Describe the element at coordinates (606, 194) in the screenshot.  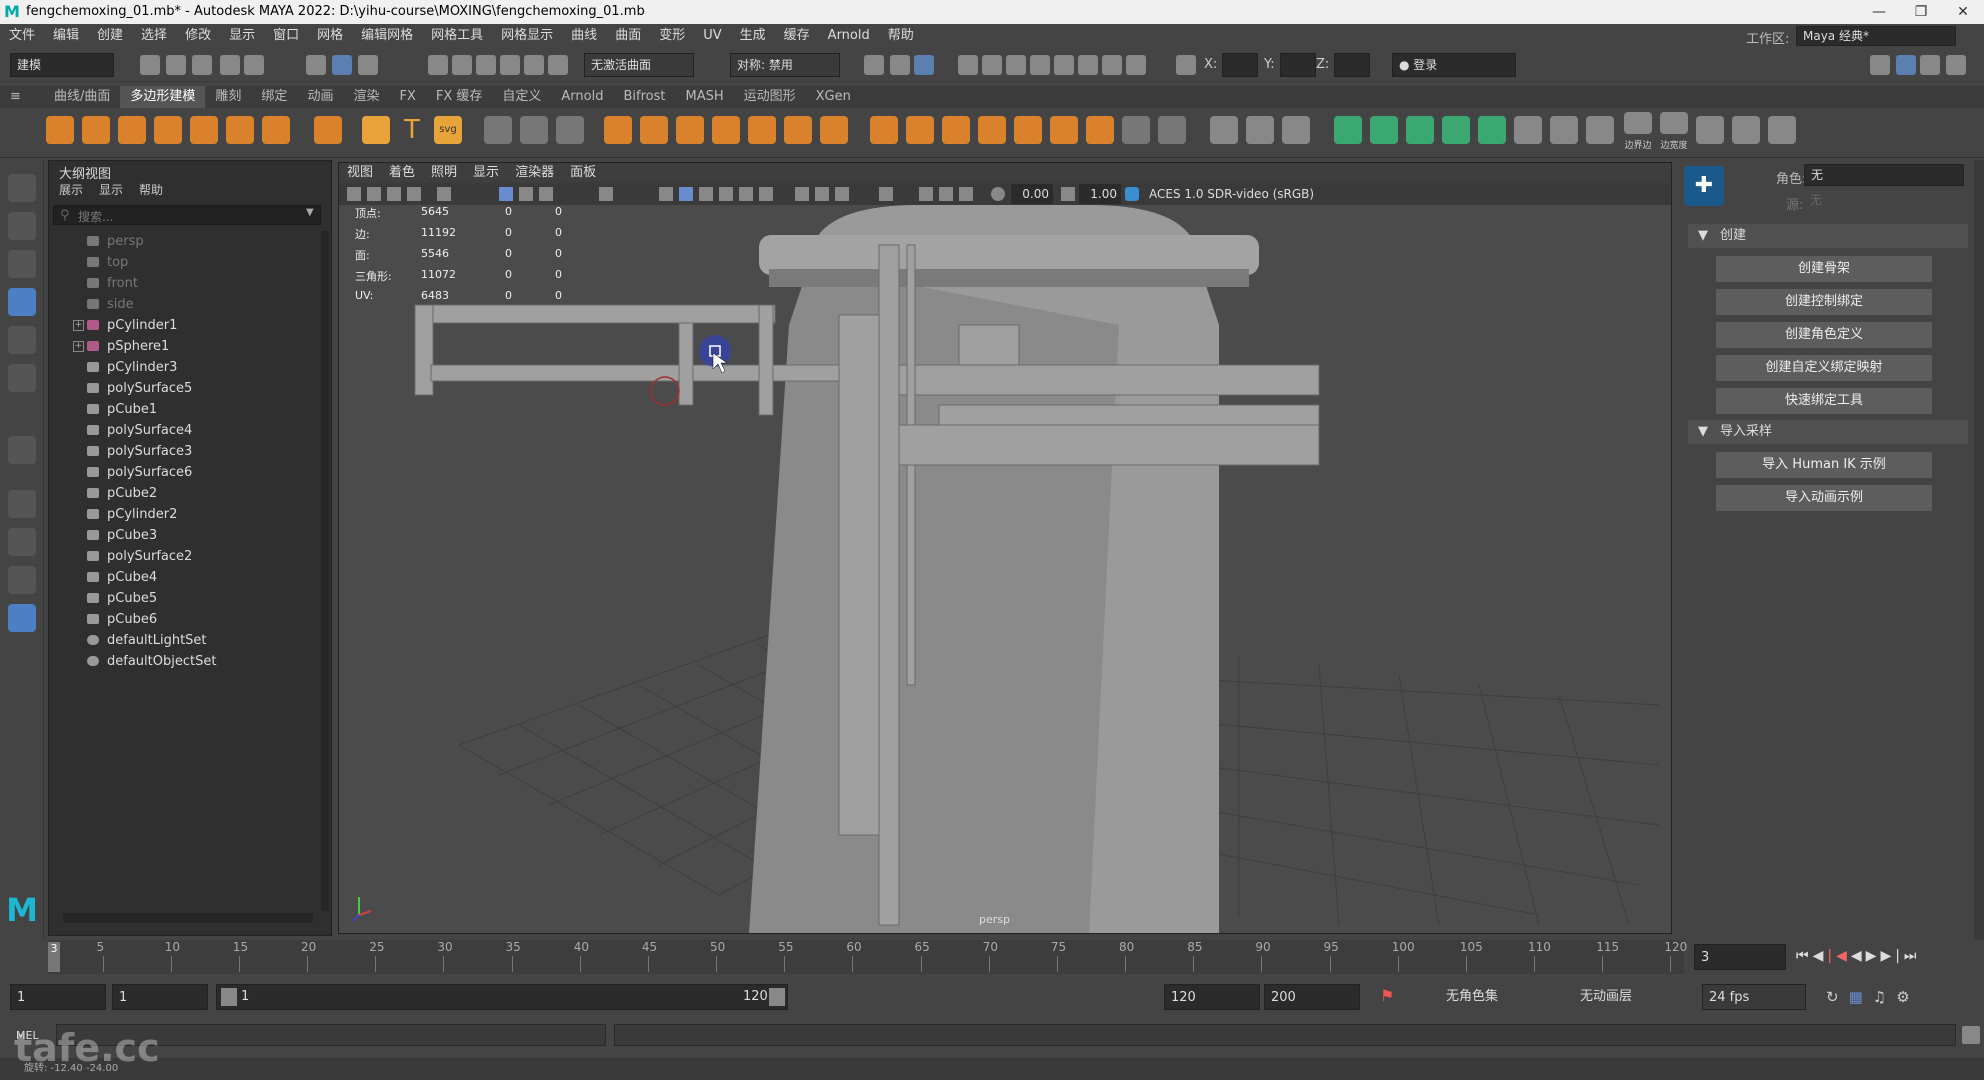
I see `safe-action-icon` at that location.